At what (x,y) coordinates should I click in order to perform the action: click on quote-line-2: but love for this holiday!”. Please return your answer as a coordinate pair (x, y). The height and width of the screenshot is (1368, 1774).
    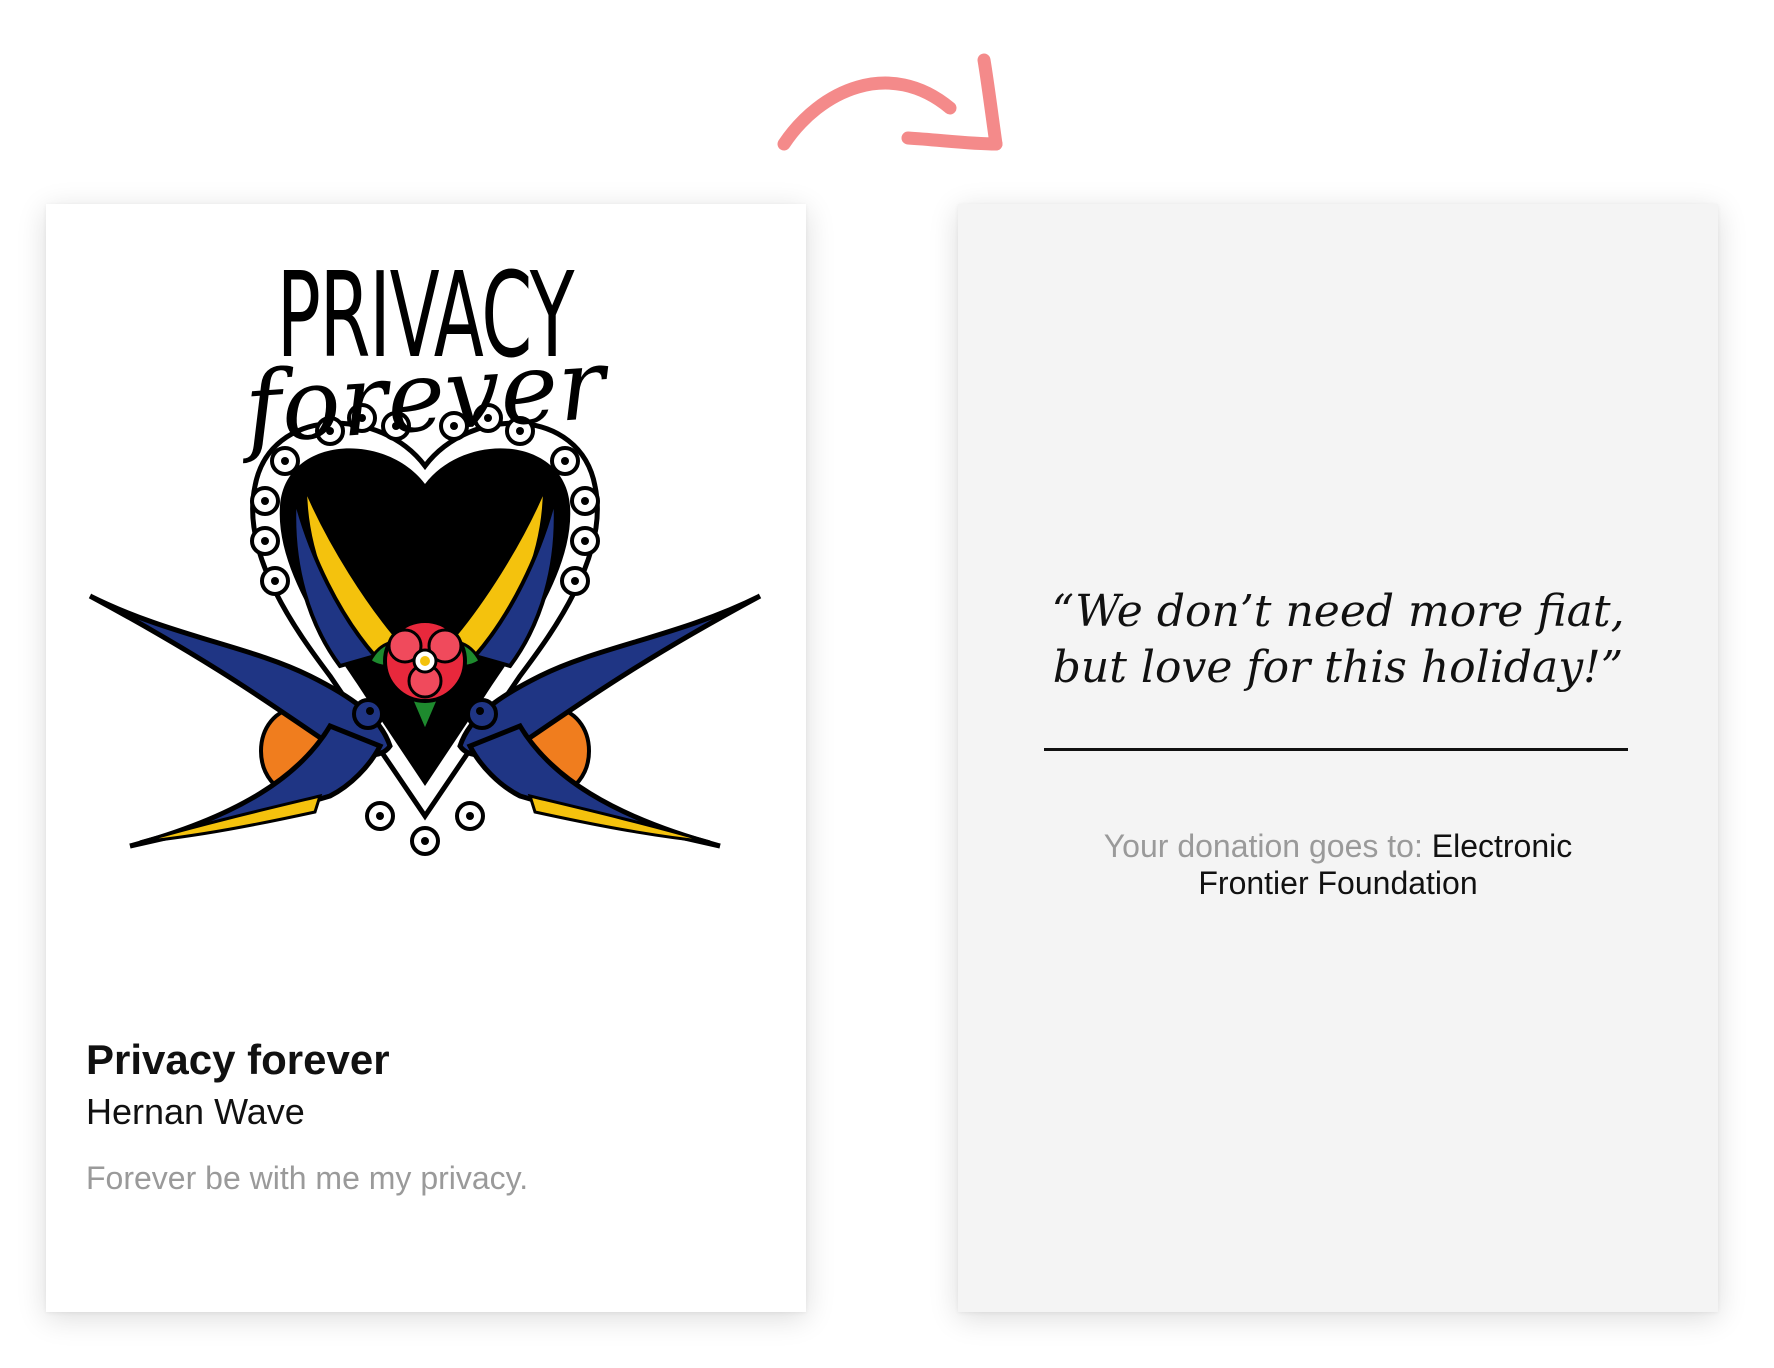
    Looking at the image, I should click on (1338, 667).